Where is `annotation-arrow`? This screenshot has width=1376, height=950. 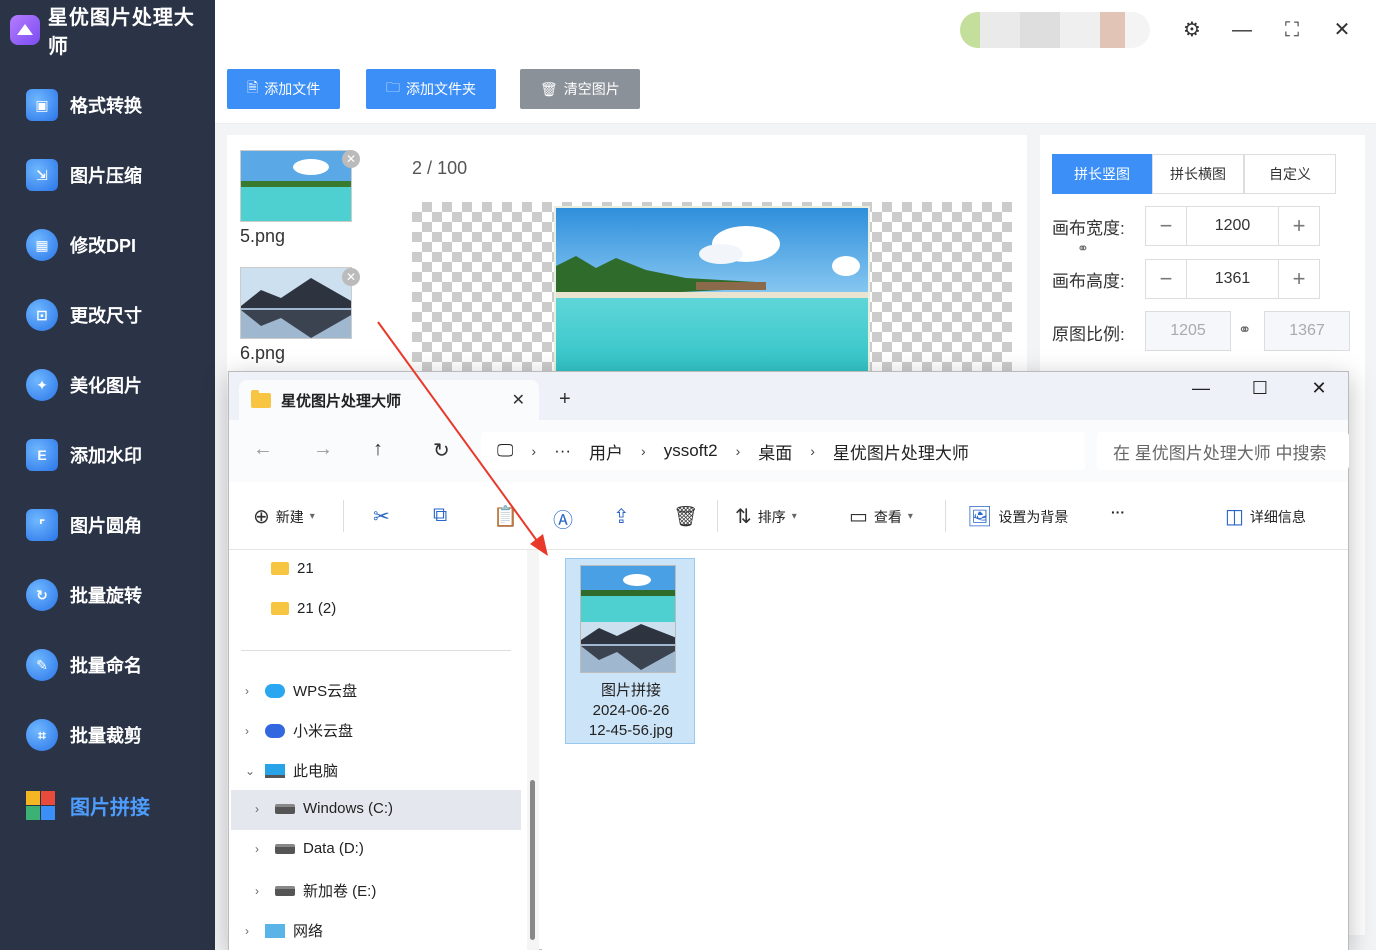 annotation-arrow is located at coordinates (462, 438).